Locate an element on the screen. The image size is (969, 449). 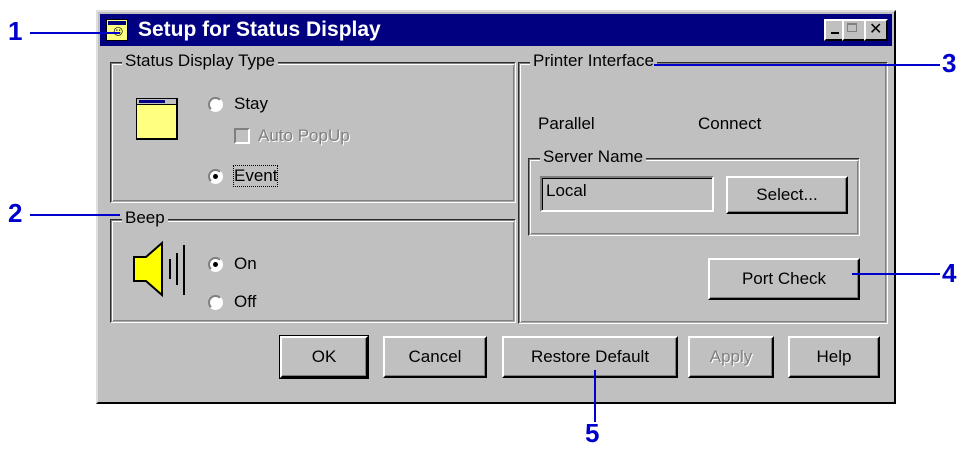
beep-legend: Beep is located at coordinates (145, 218).